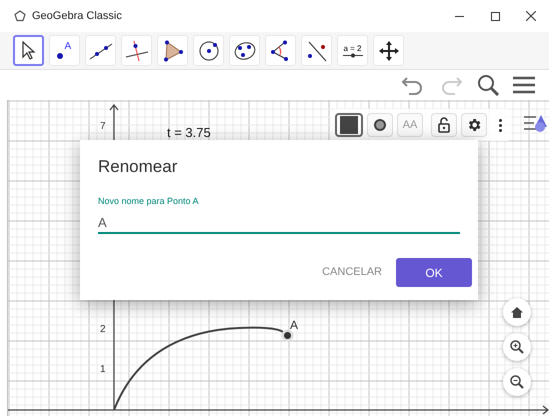 The width and height of the screenshot is (549, 416). What do you see at coordinates (531, 16) in the screenshot?
I see `close-icon` at bounding box center [531, 16].